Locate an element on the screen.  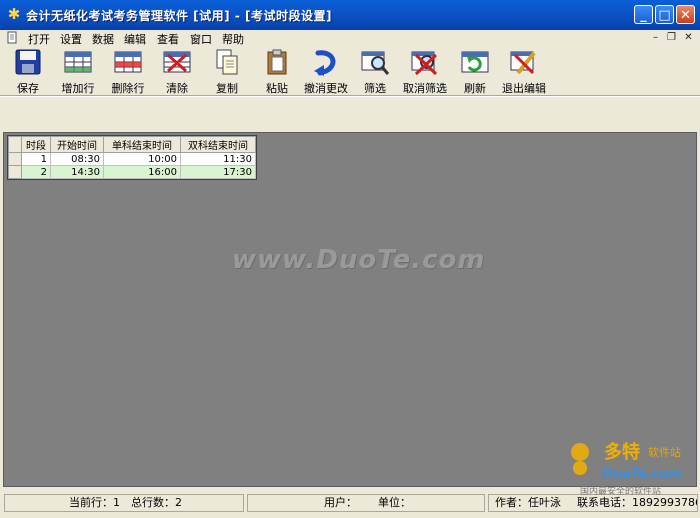
delete-row-icon is located at coordinates (128, 62).